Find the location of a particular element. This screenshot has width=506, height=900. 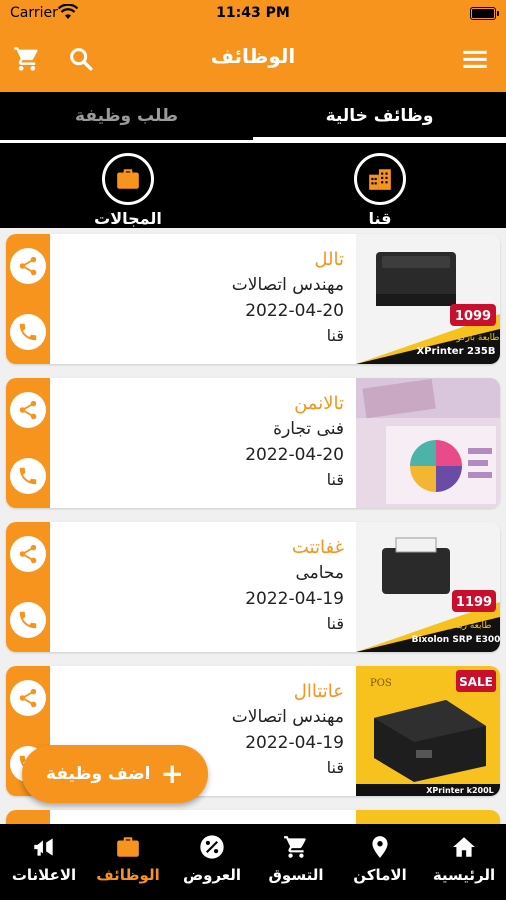

status-bar: Carrier 11:43 PM is located at coordinates (253, 14).